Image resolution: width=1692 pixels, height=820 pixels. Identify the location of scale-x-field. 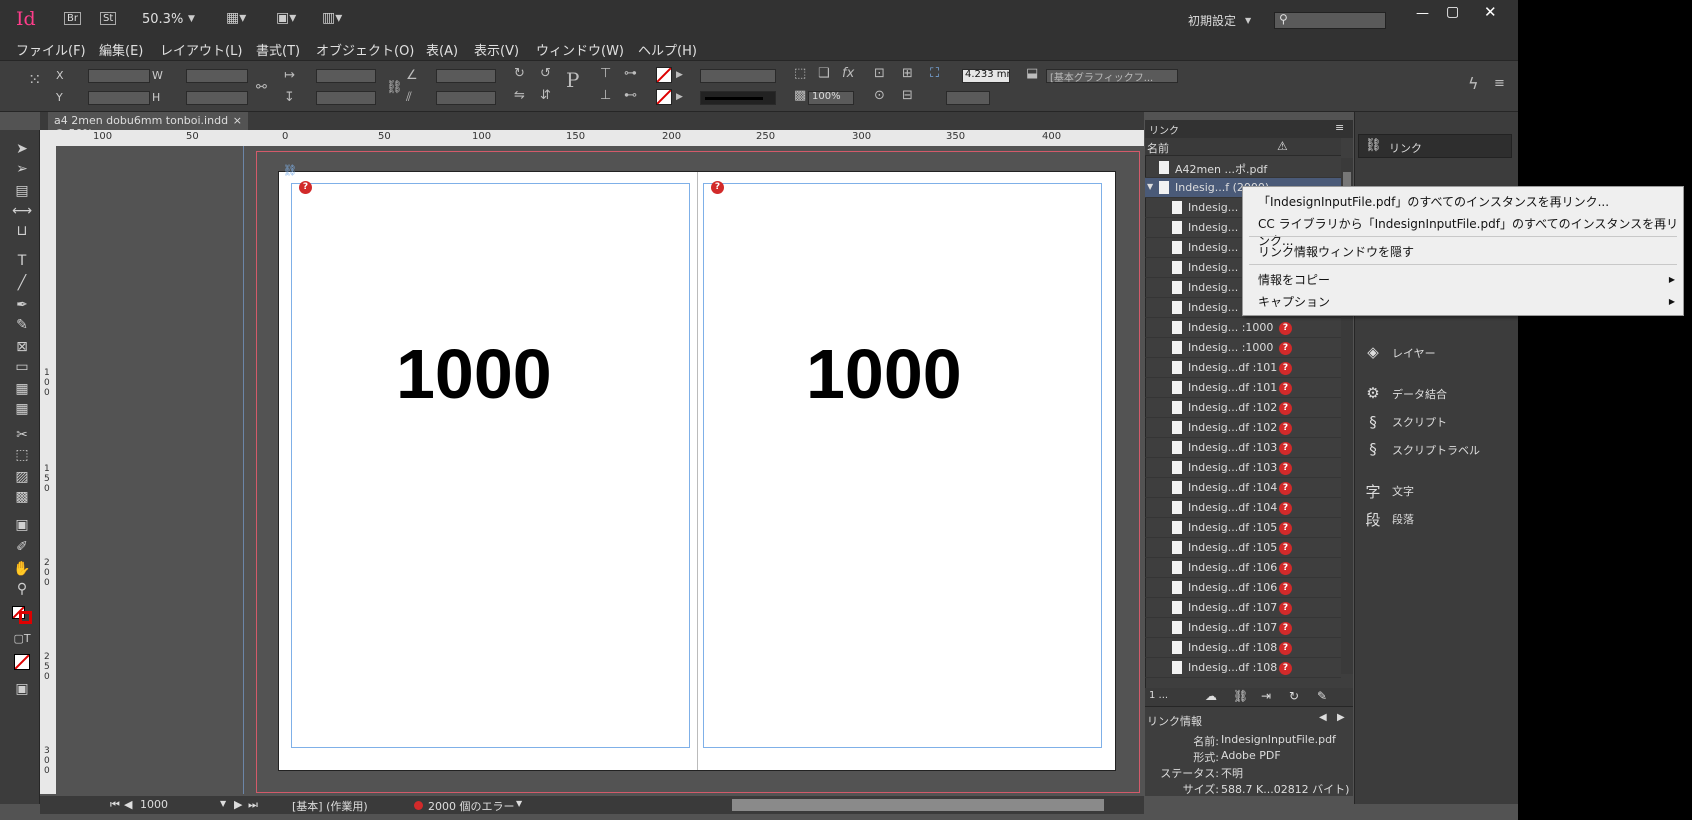
(346, 76).